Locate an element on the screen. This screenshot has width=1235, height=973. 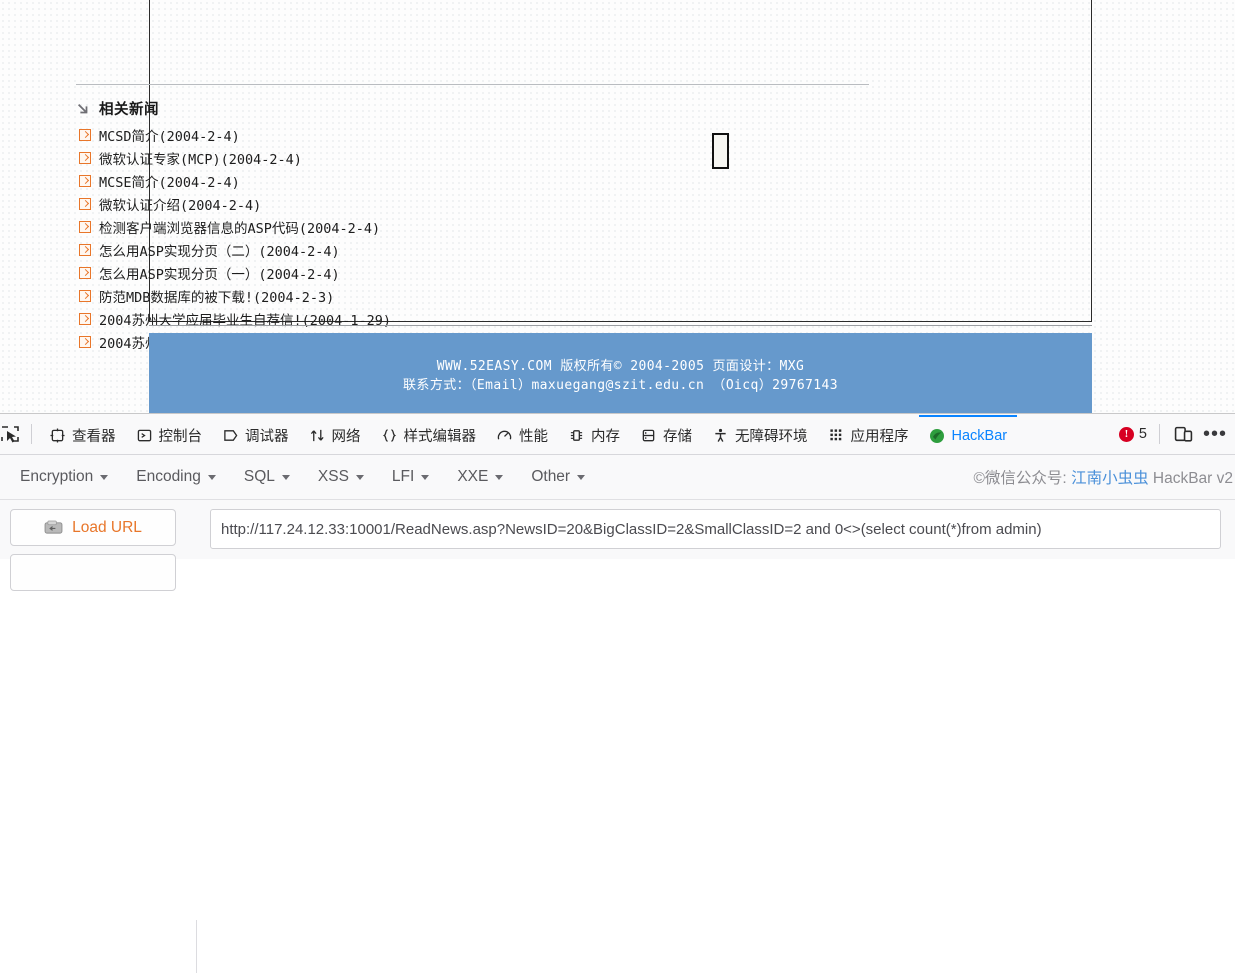
tab-style-editor: 样式编辑器 is located at coordinates (429, 435).